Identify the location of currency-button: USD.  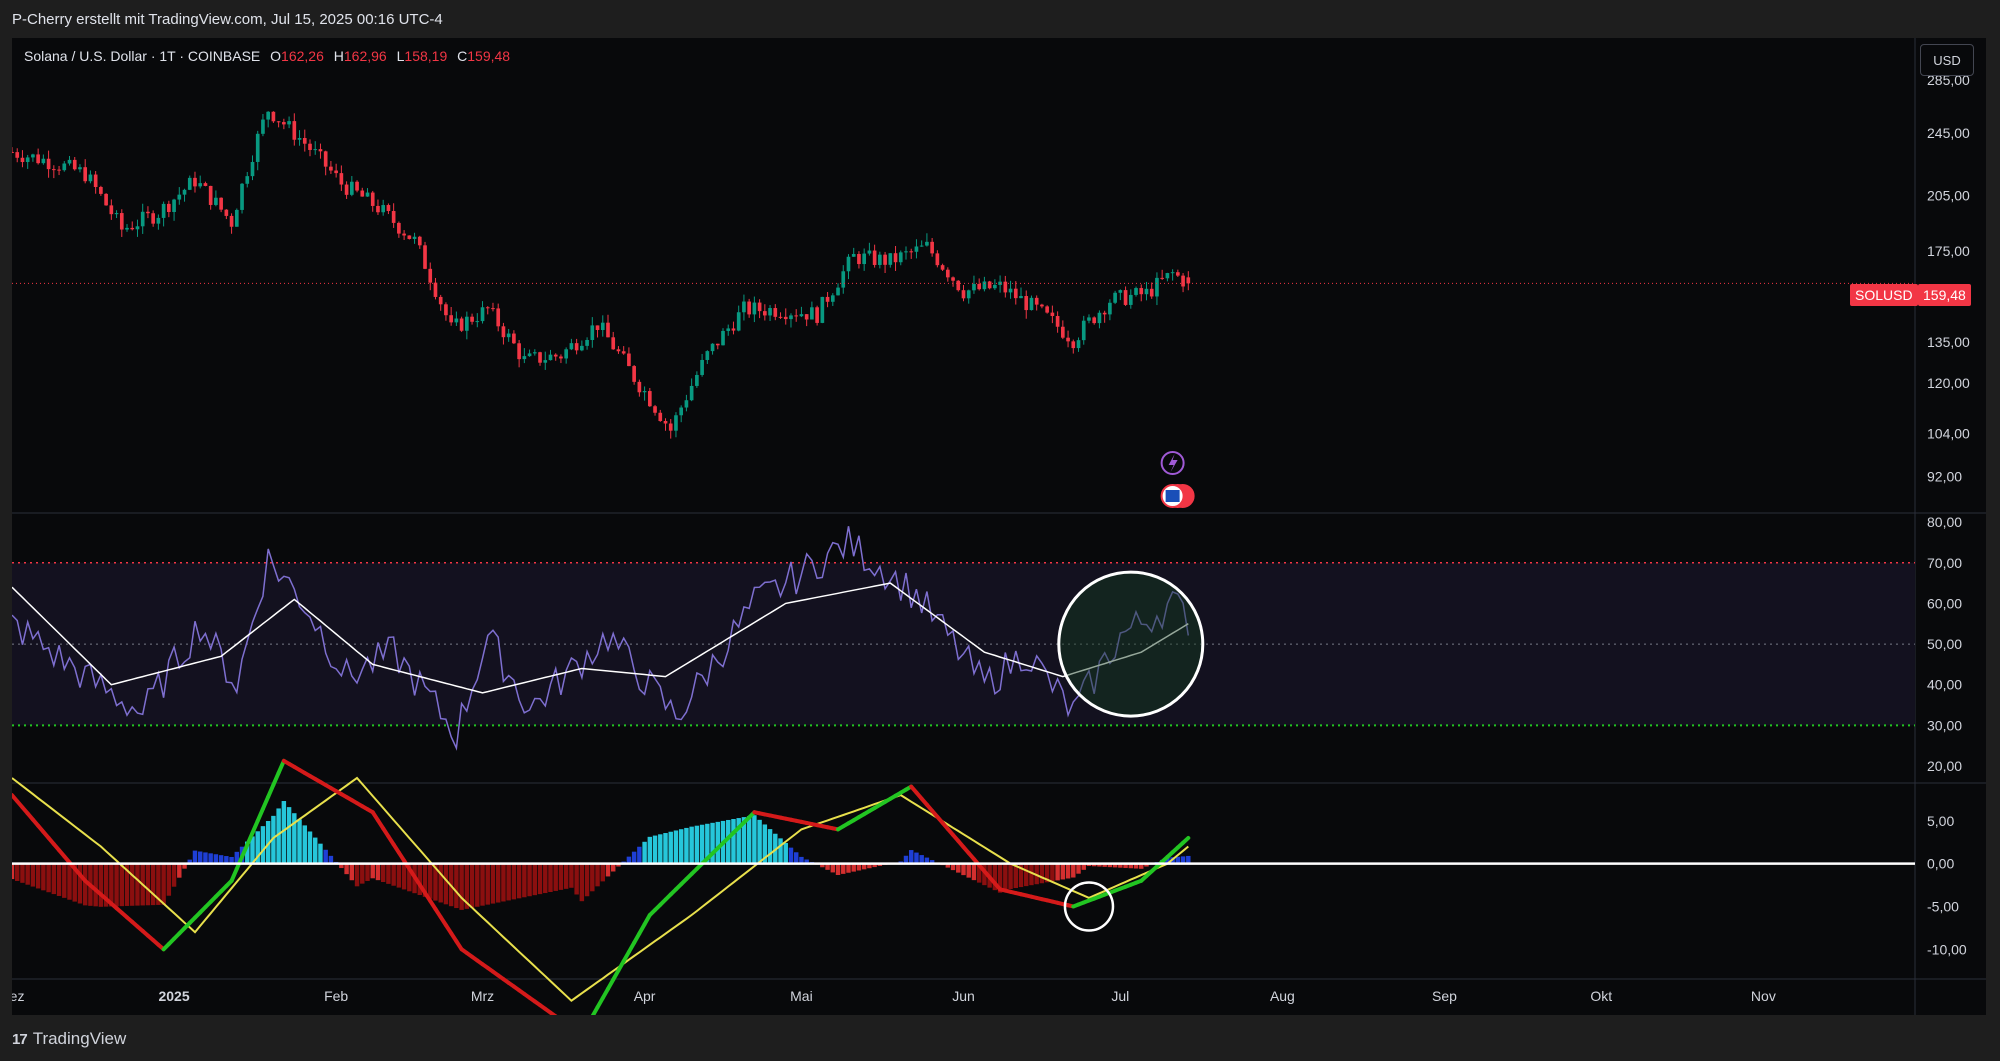
(1947, 60).